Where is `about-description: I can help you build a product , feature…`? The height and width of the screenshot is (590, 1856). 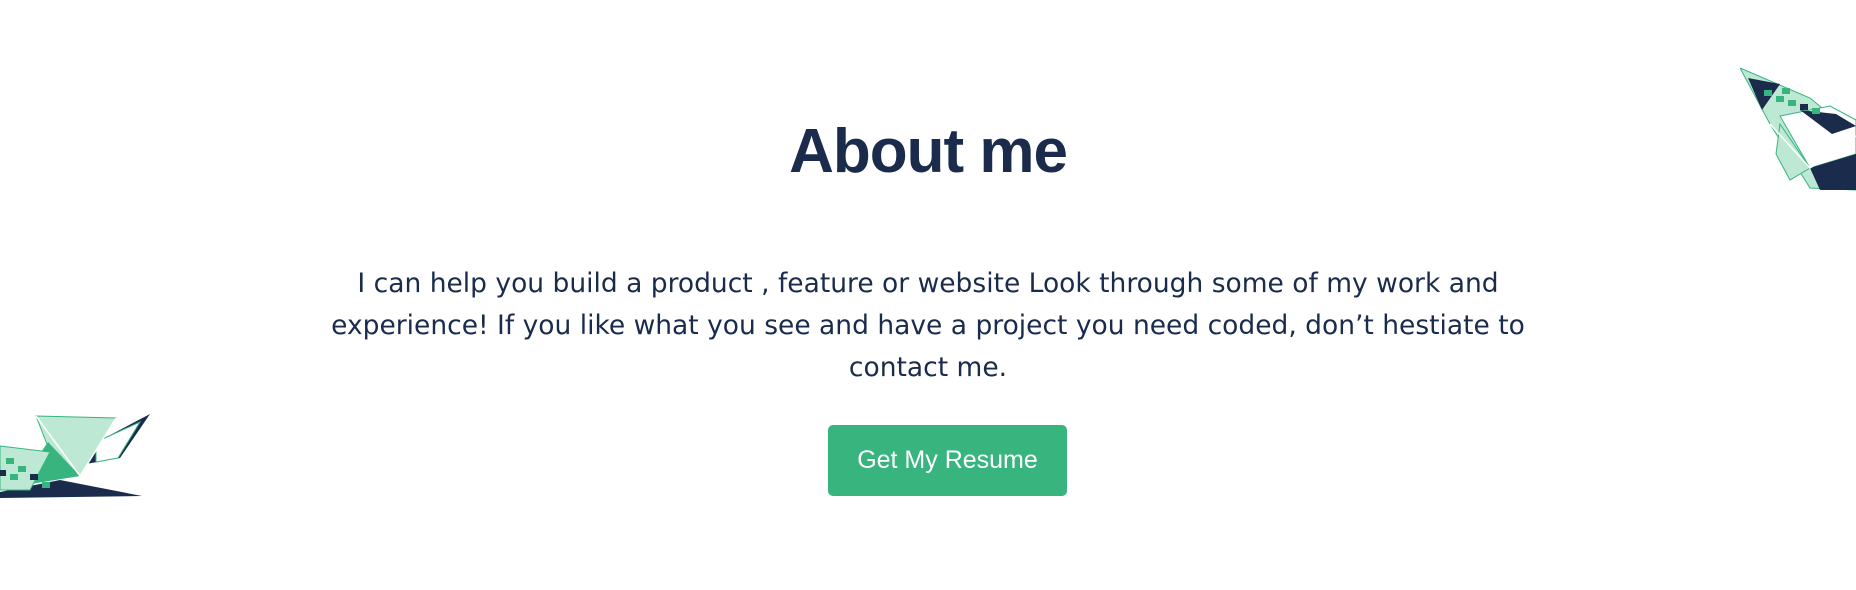
about-description: I can help you build a product , feature… is located at coordinates (928, 325).